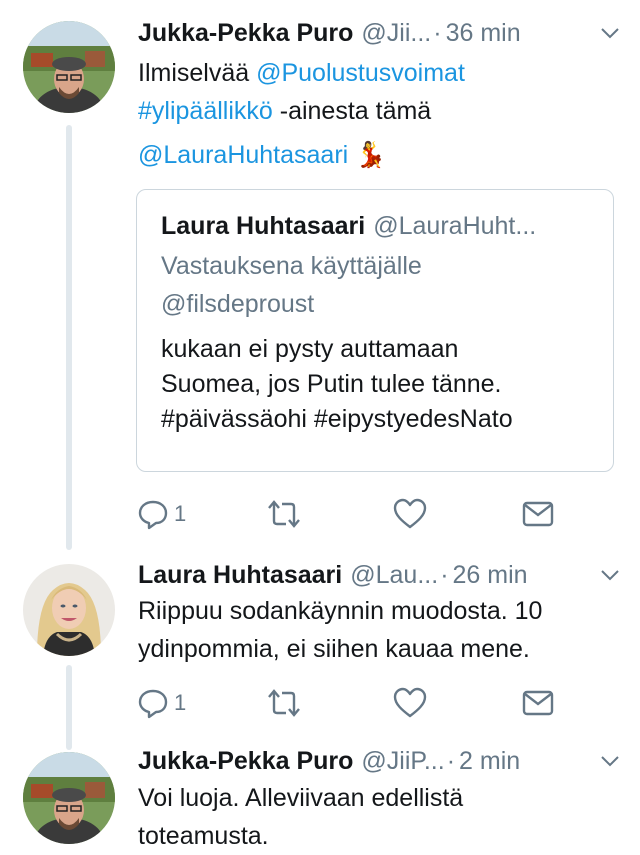  Describe the element at coordinates (483, 33) in the screenshot. I see `timestamp: 36 min` at that location.